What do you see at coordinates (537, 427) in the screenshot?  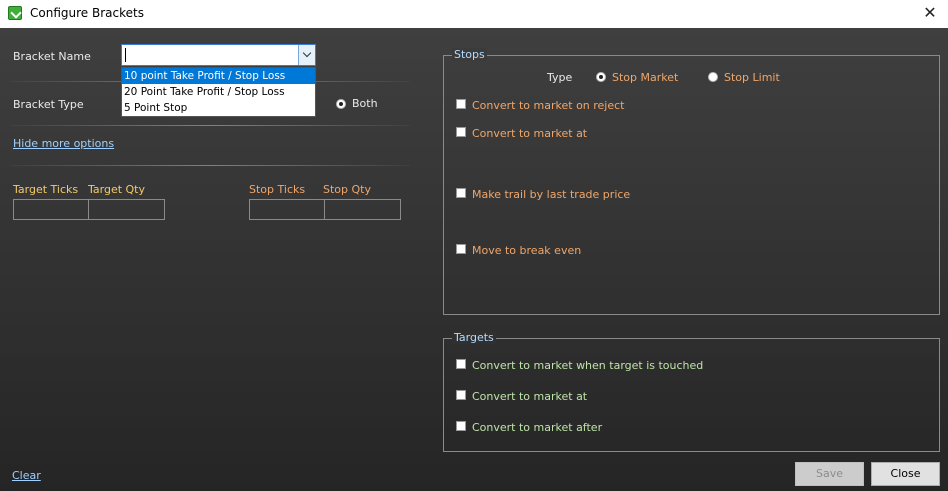 I see `target-convert-after-label: Convert to market after` at bounding box center [537, 427].